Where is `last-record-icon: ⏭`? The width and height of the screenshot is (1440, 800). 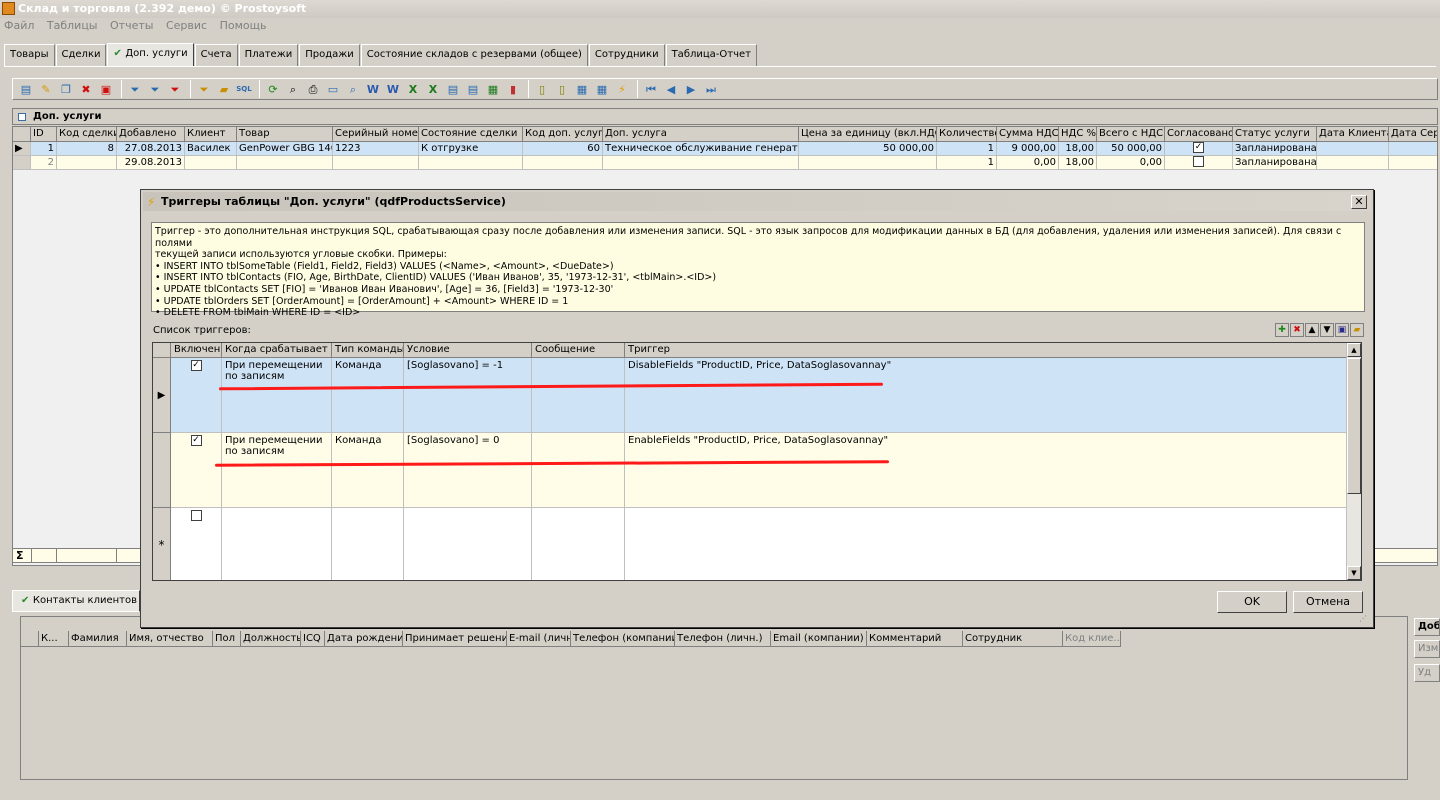 last-record-icon: ⏭ is located at coordinates (711, 89).